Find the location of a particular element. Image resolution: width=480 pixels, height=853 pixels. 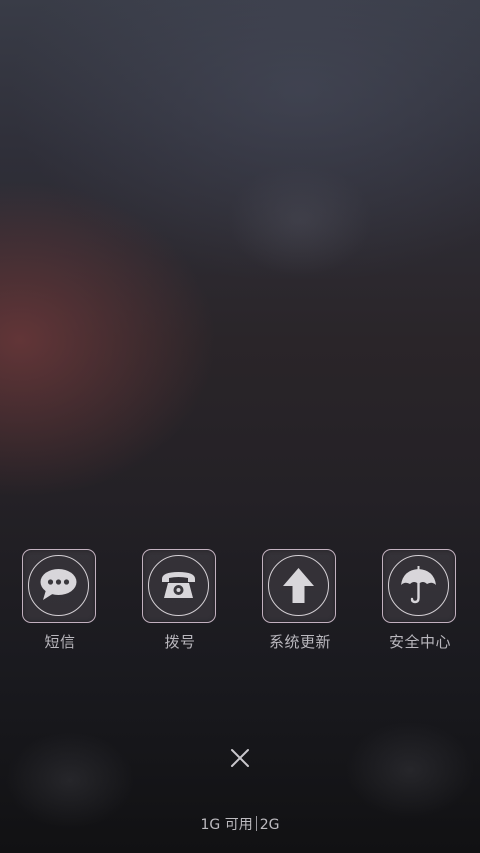

dialer-tile is located at coordinates (179, 586).